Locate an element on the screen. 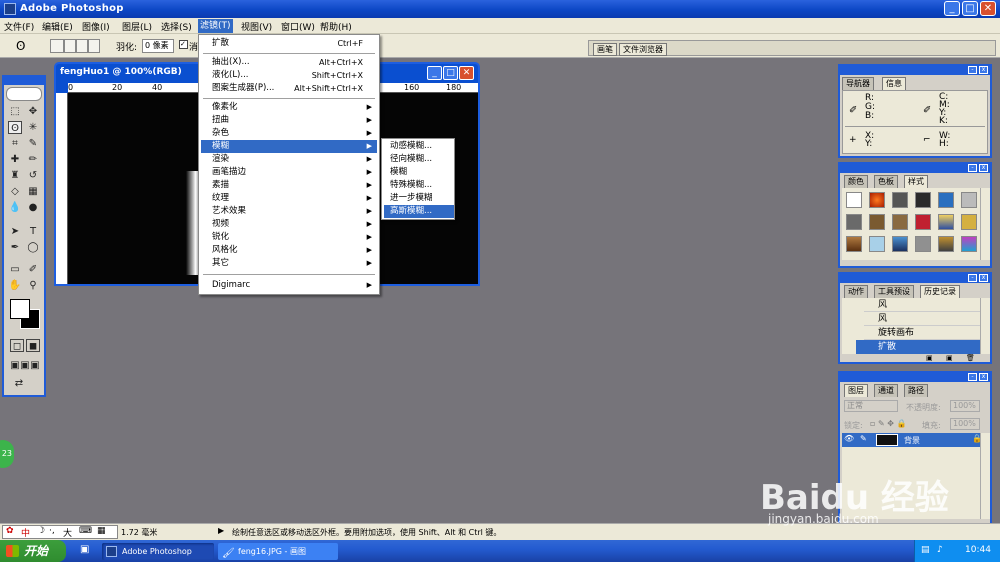 The height and width of the screenshot is (562, 1000). history-item-current: 扩散 is located at coordinates (918, 347).